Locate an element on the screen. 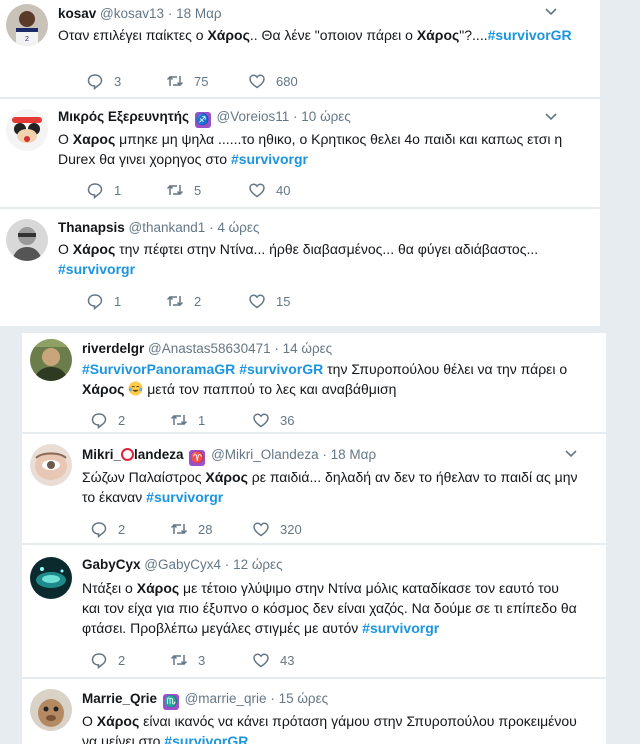 The height and width of the screenshot is (744, 640). retweet-button: 1 is located at coordinates (187, 420).